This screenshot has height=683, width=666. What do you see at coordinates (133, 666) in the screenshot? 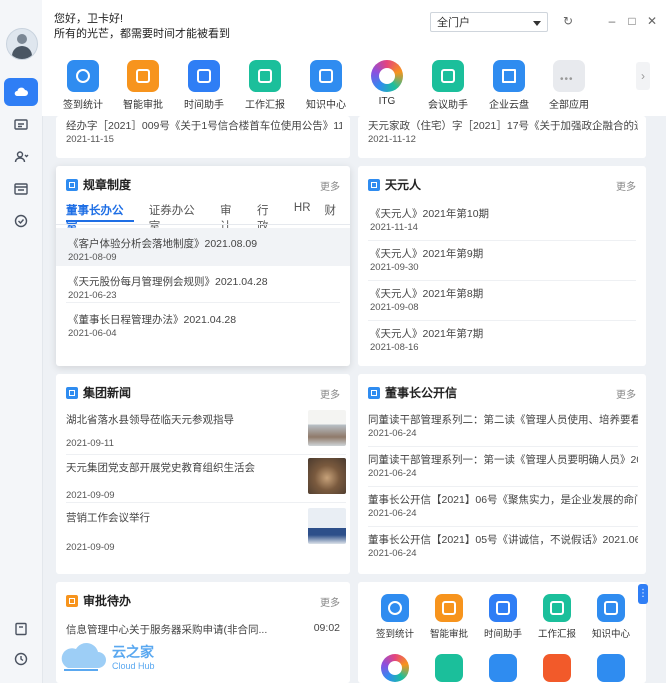
I see `logo-sub: Cloud Hub` at bounding box center [133, 666].